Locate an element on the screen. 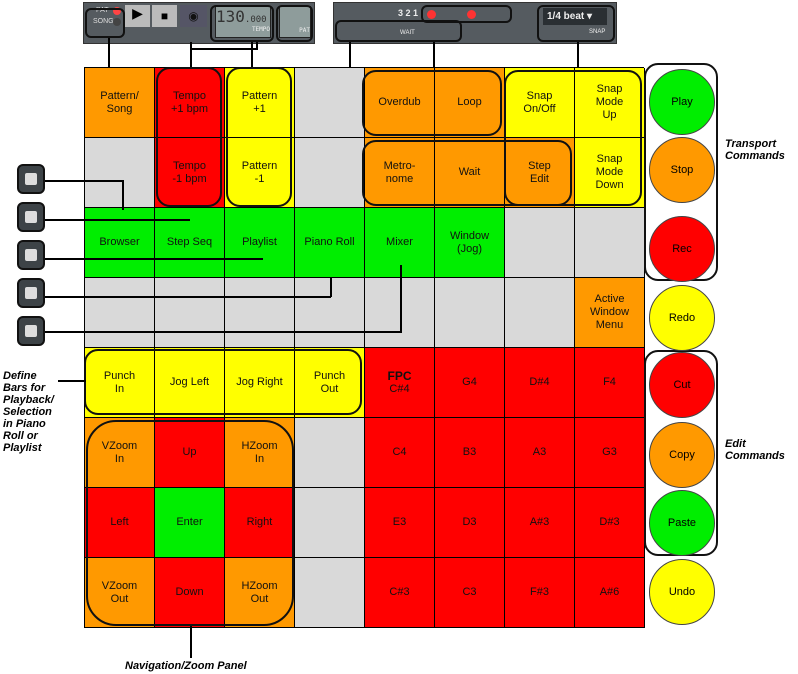  pad-playlist: Playlist is located at coordinates (260, 243).